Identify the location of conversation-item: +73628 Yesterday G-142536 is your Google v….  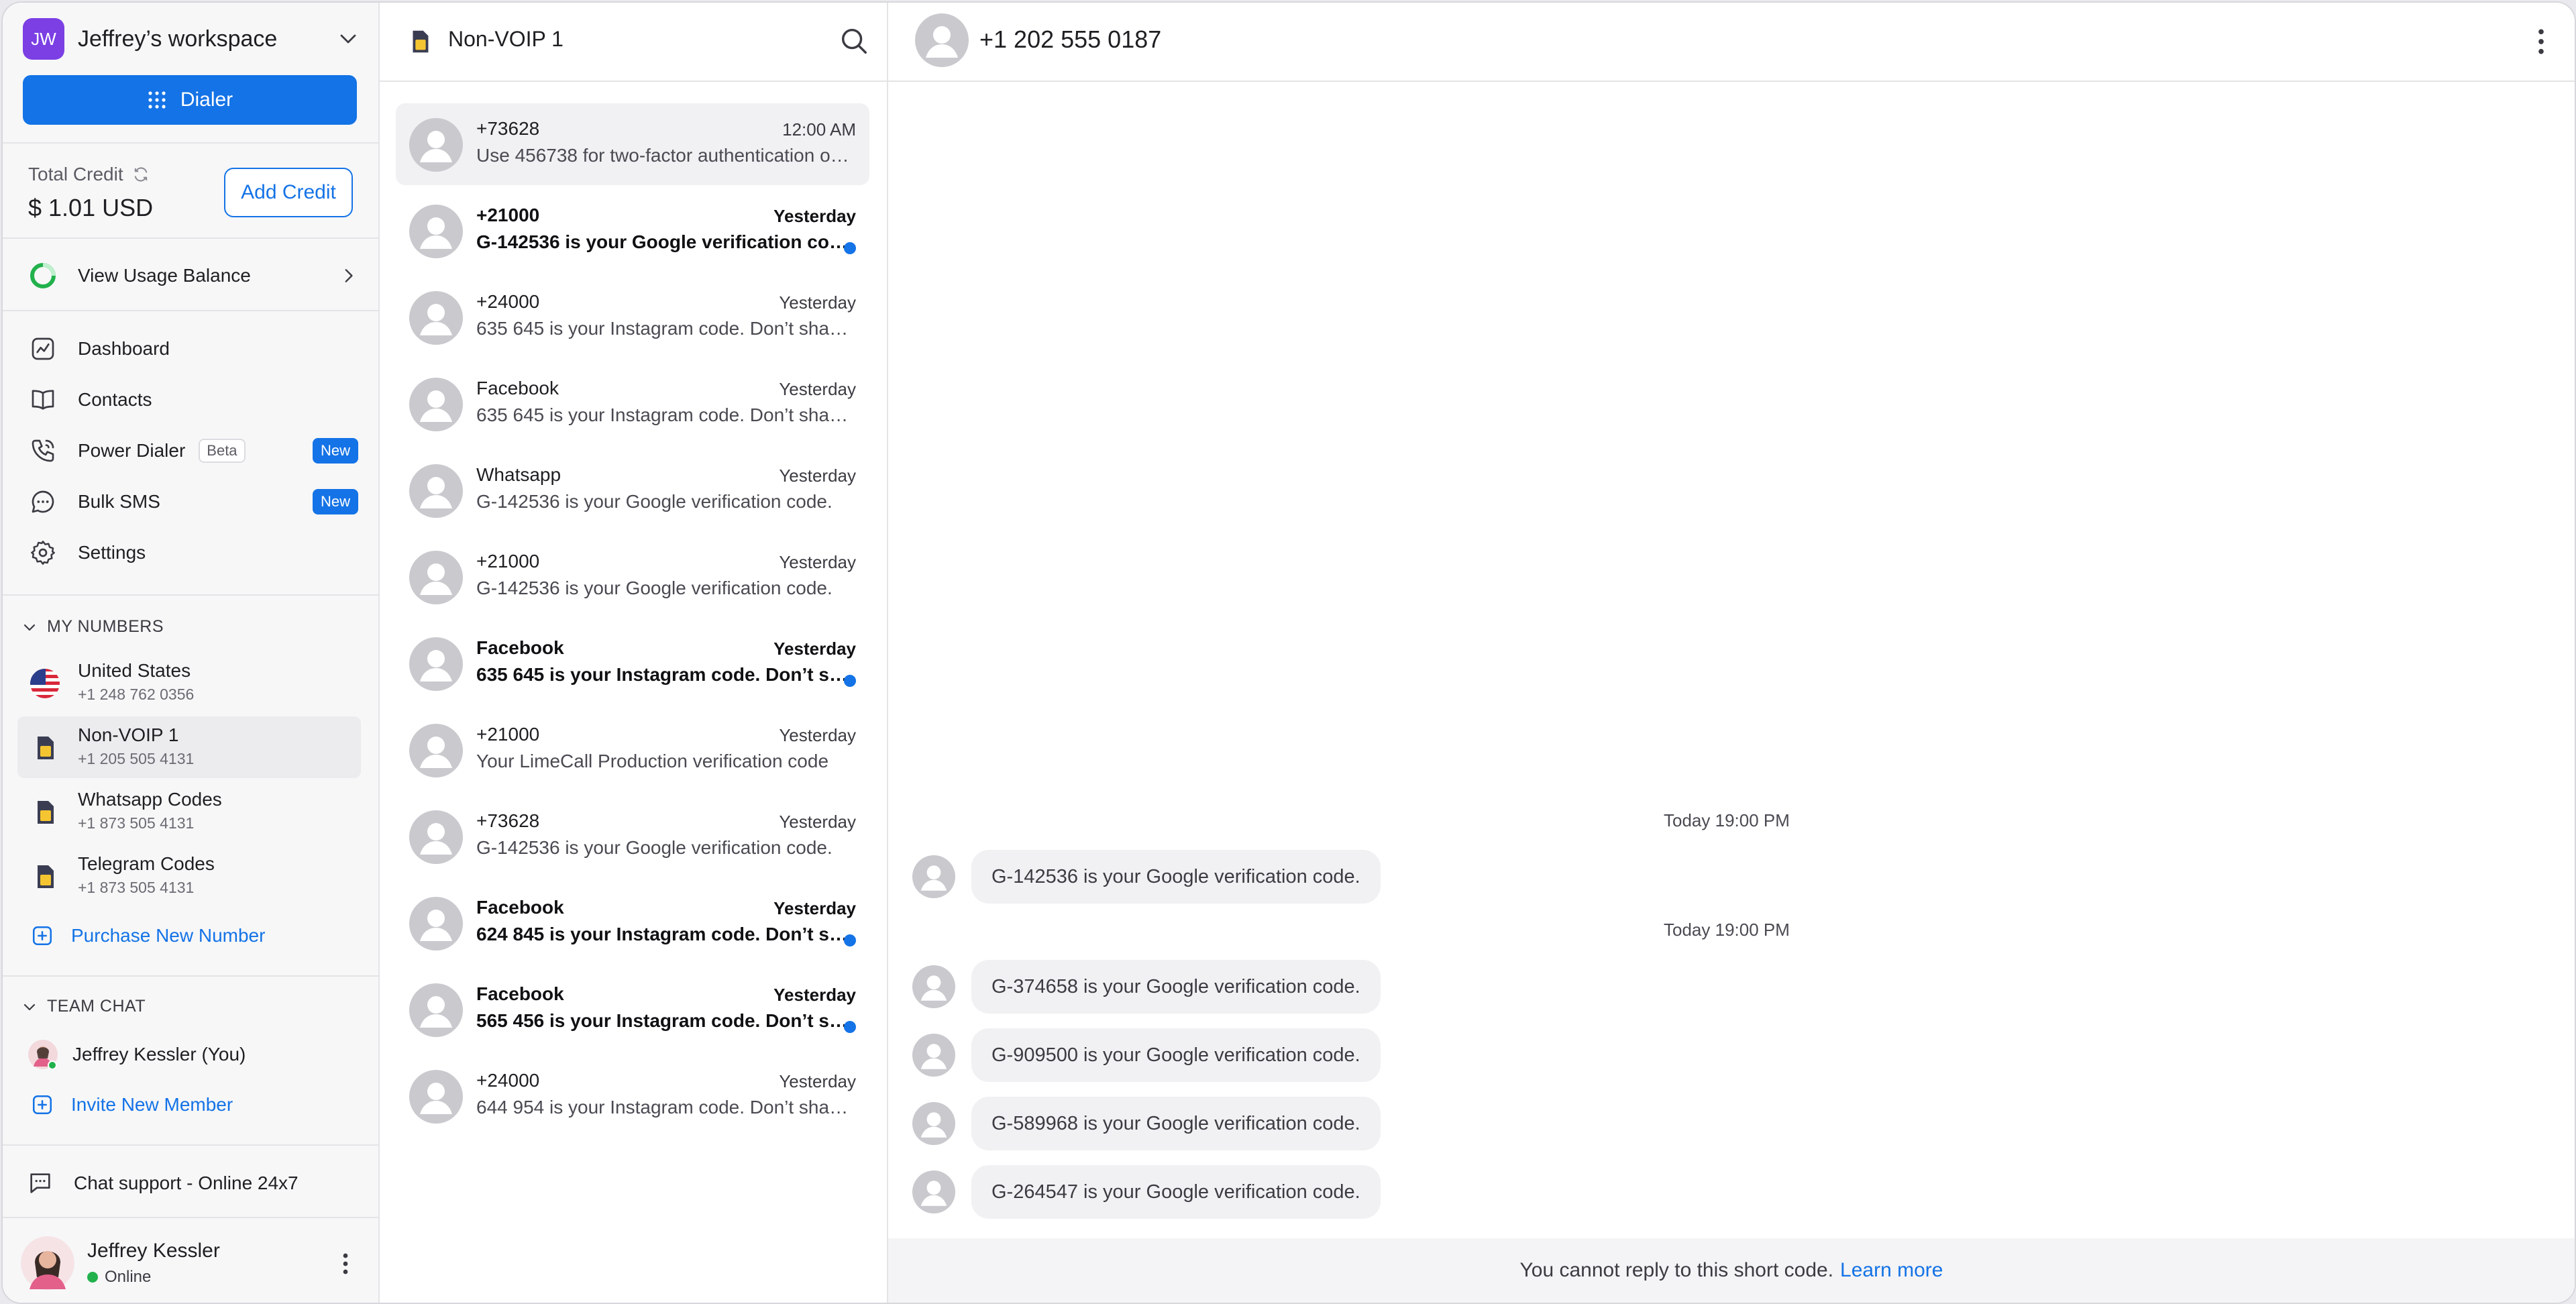
(632, 837).